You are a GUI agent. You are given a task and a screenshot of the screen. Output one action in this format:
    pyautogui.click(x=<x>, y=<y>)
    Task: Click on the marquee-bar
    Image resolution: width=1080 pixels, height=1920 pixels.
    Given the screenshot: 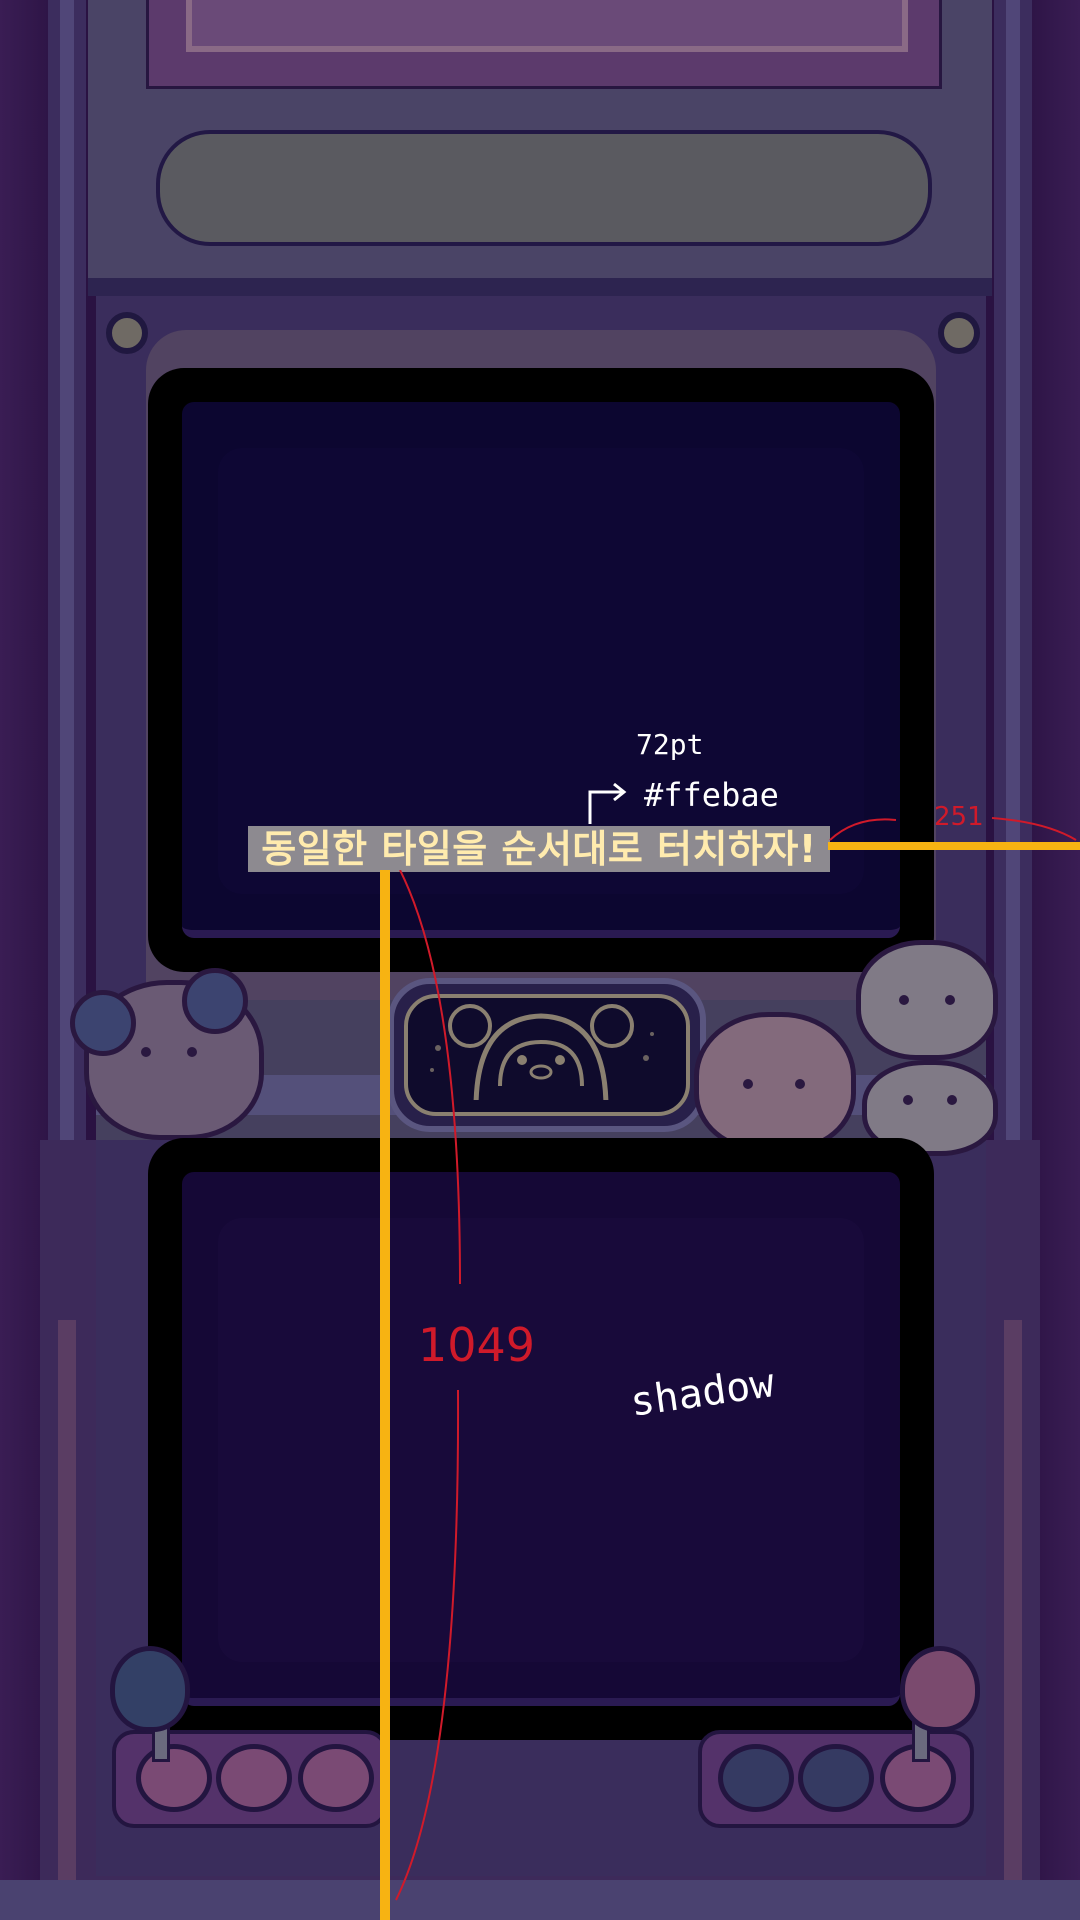 What is the action you would take?
    pyautogui.click(x=544, y=188)
    